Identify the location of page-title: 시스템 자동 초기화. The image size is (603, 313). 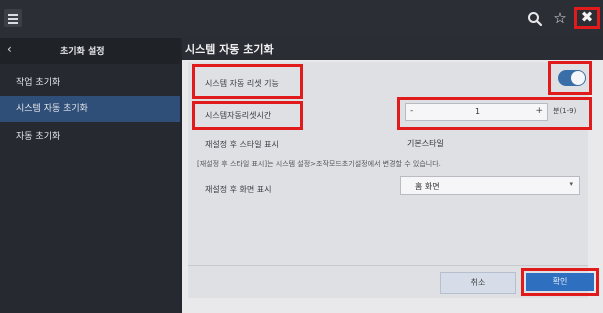
(229, 49).